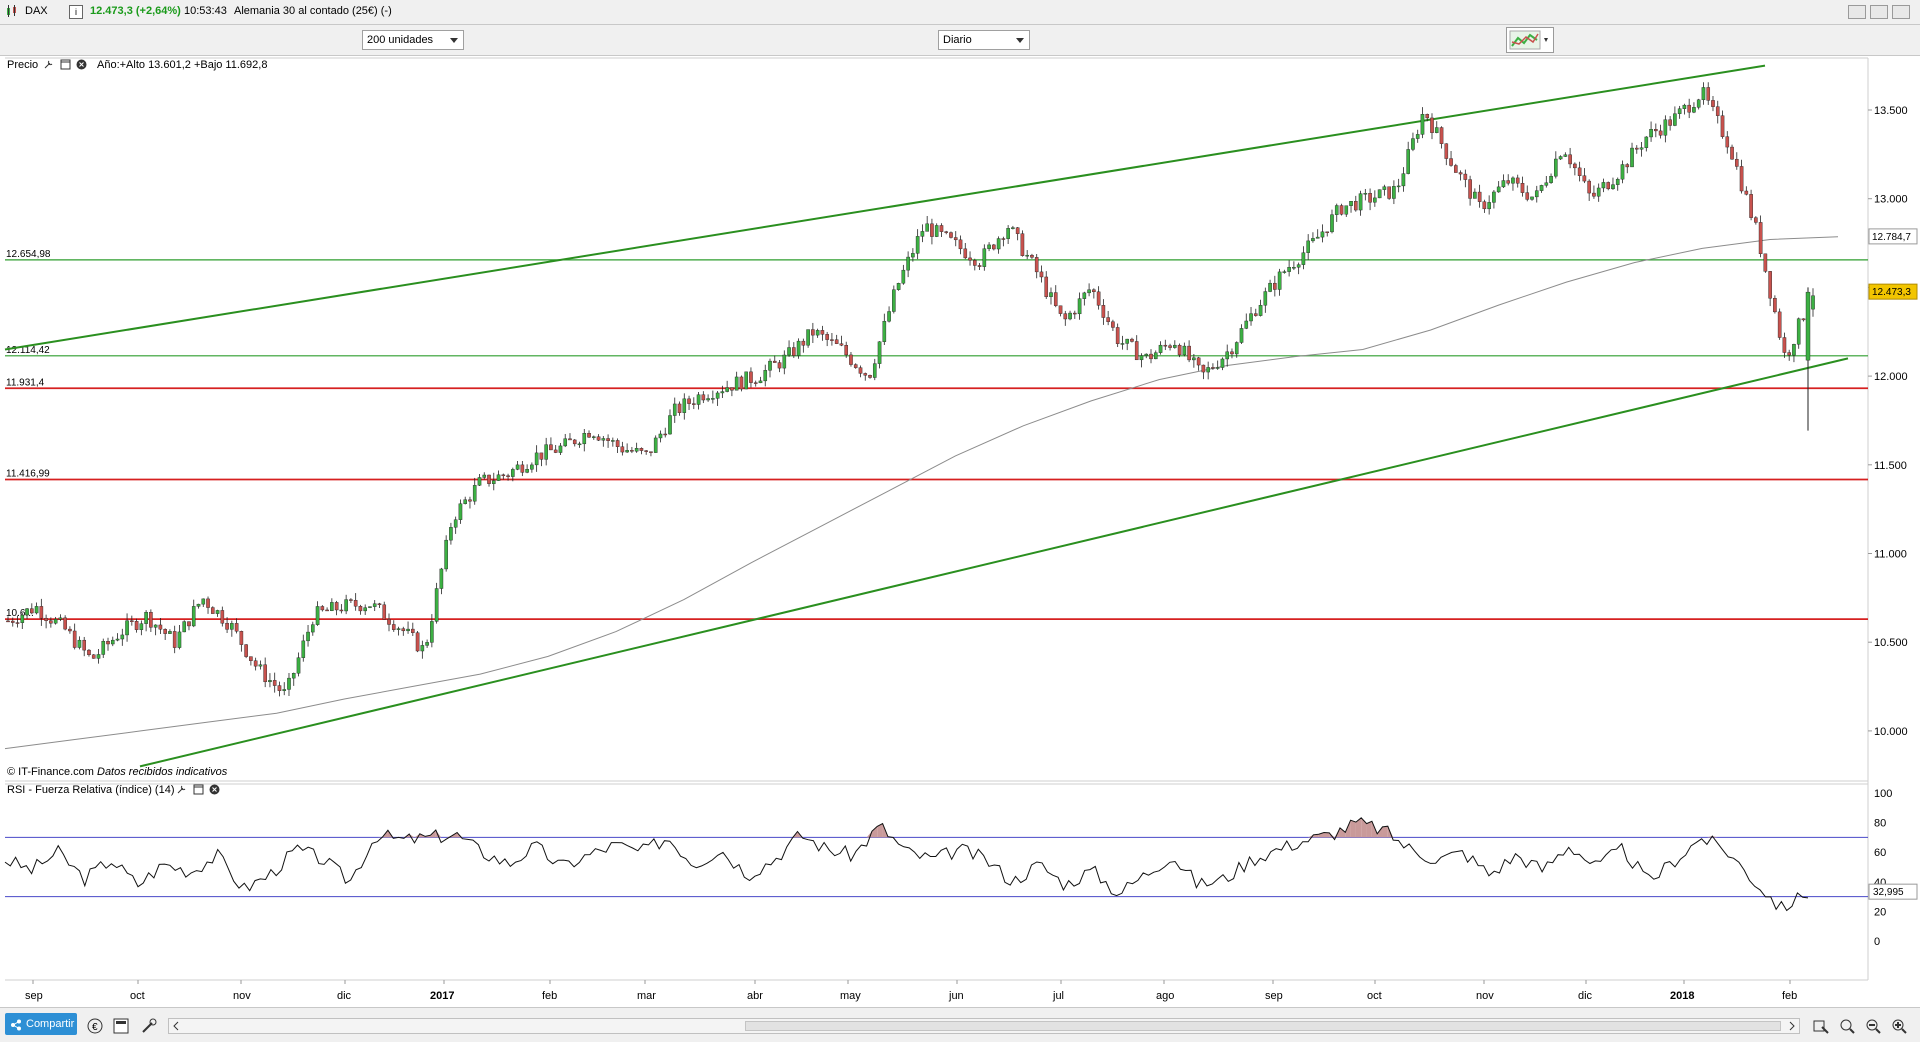 This screenshot has height=1042, width=1920. Describe the element at coordinates (1263, 1026) in the screenshot. I see `scrollbar-thumb` at that location.